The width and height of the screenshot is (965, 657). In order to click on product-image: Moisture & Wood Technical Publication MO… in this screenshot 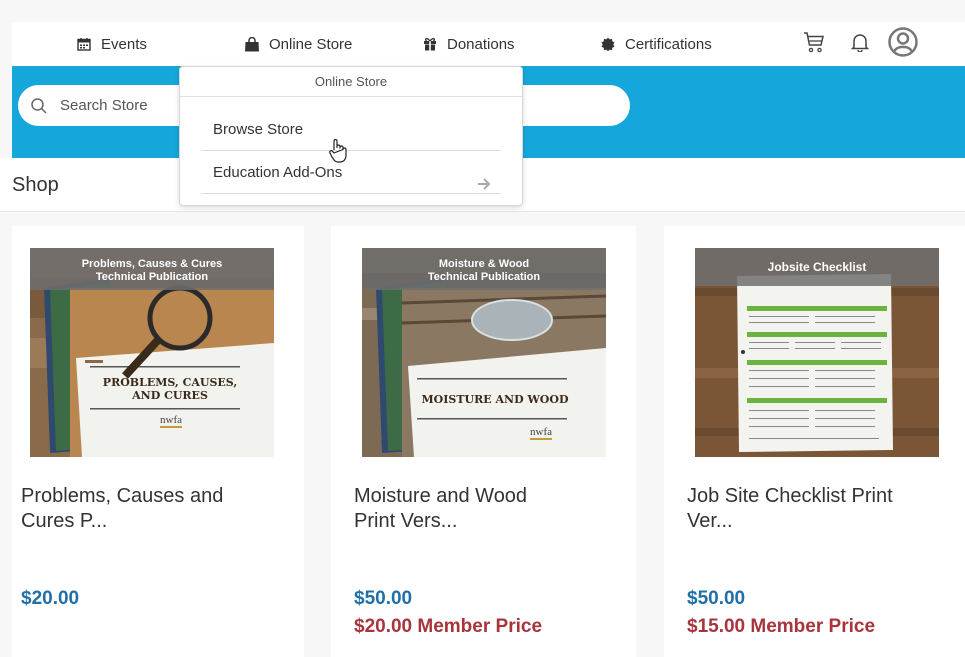, I will do `click(484, 352)`.